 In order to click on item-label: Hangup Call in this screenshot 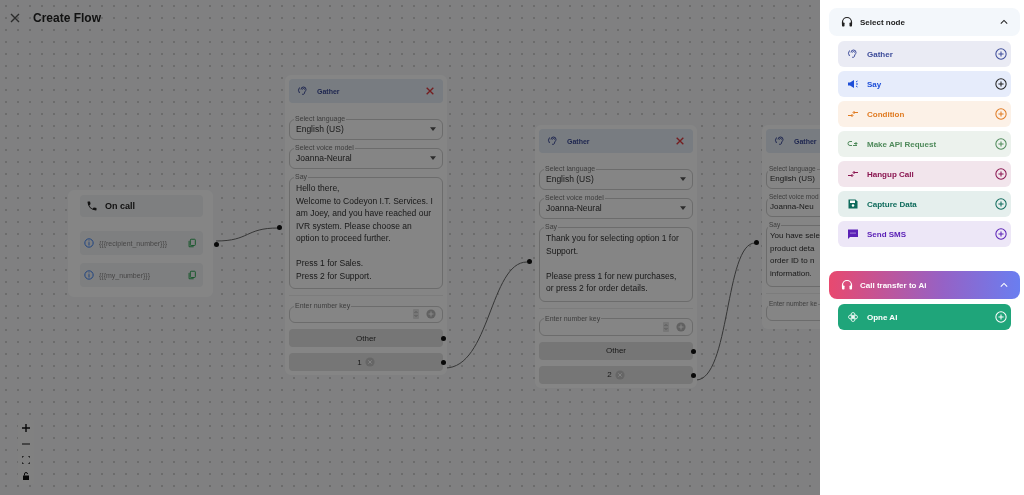, I will do `click(890, 174)`.